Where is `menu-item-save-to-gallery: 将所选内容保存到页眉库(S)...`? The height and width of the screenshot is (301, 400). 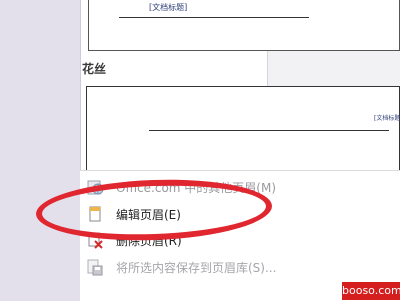 menu-item-save-to-gallery: 将所选内容保存到页眉库(S)... is located at coordinates (240, 267).